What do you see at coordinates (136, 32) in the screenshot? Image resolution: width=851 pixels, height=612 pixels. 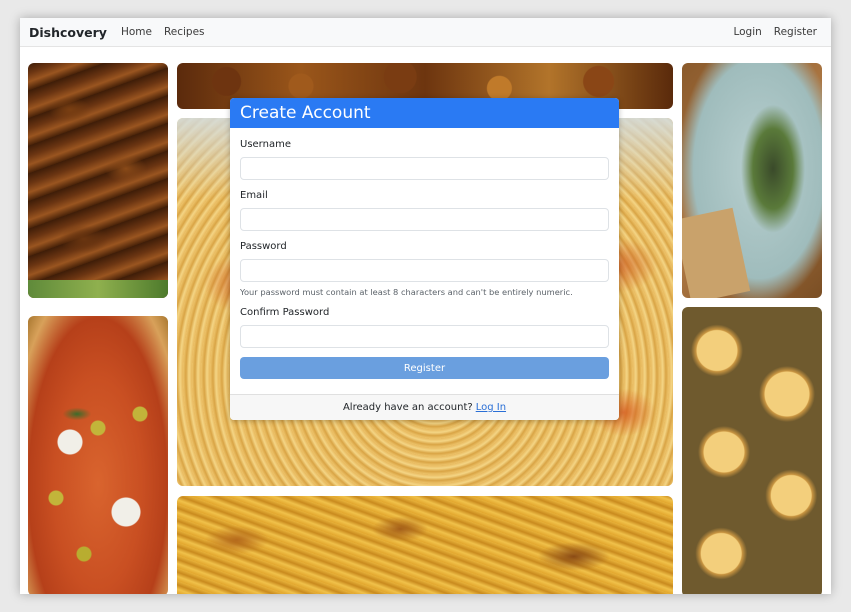 I see `nav-link-home: Home` at bounding box center [136, 32].